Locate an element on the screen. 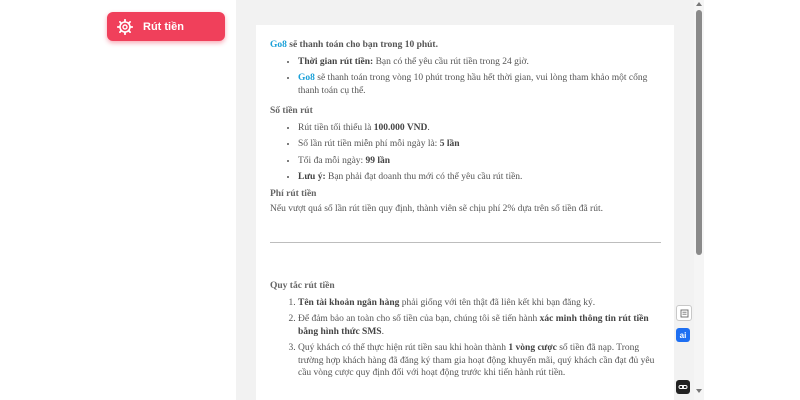 The width and height of the screenshot is (800, 400). scrollbar is located at coordinates (699, 200).